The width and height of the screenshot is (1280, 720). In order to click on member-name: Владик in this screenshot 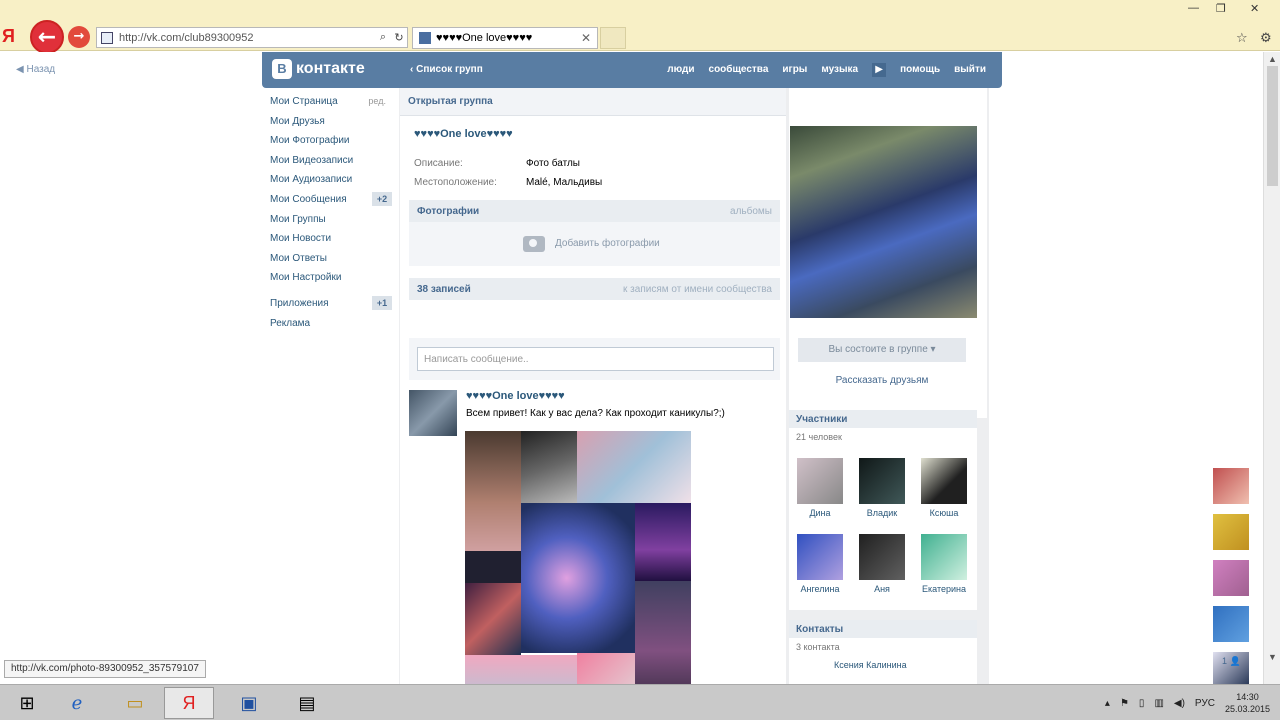, I will do `click(882, 513)`.